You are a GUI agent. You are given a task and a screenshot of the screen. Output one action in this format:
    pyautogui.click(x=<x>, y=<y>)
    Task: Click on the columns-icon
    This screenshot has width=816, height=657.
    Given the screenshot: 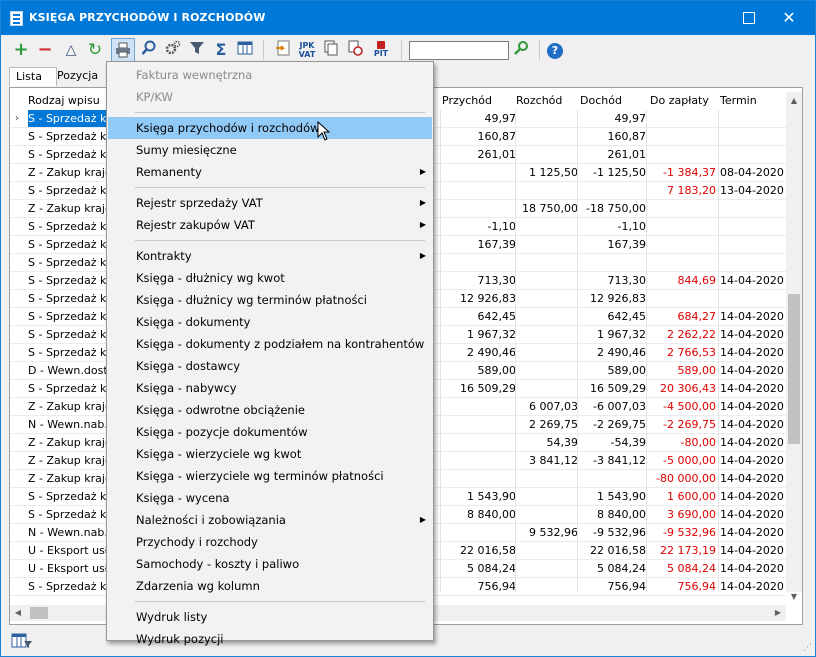 What is the action you would take?
    pyautogui.click(x=245, y=50)
    